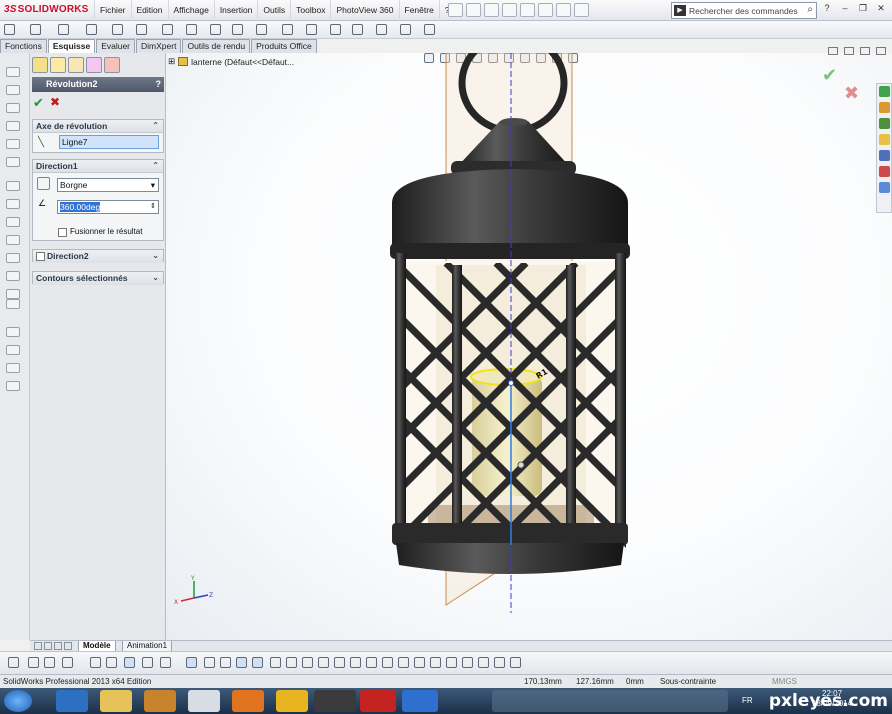 The height and width of the screenshot is (714, 892). What do you see at coordinates (72, 701) in the screenshot?
I see `internet-explorer-icon` at bounding box center [72, 701].